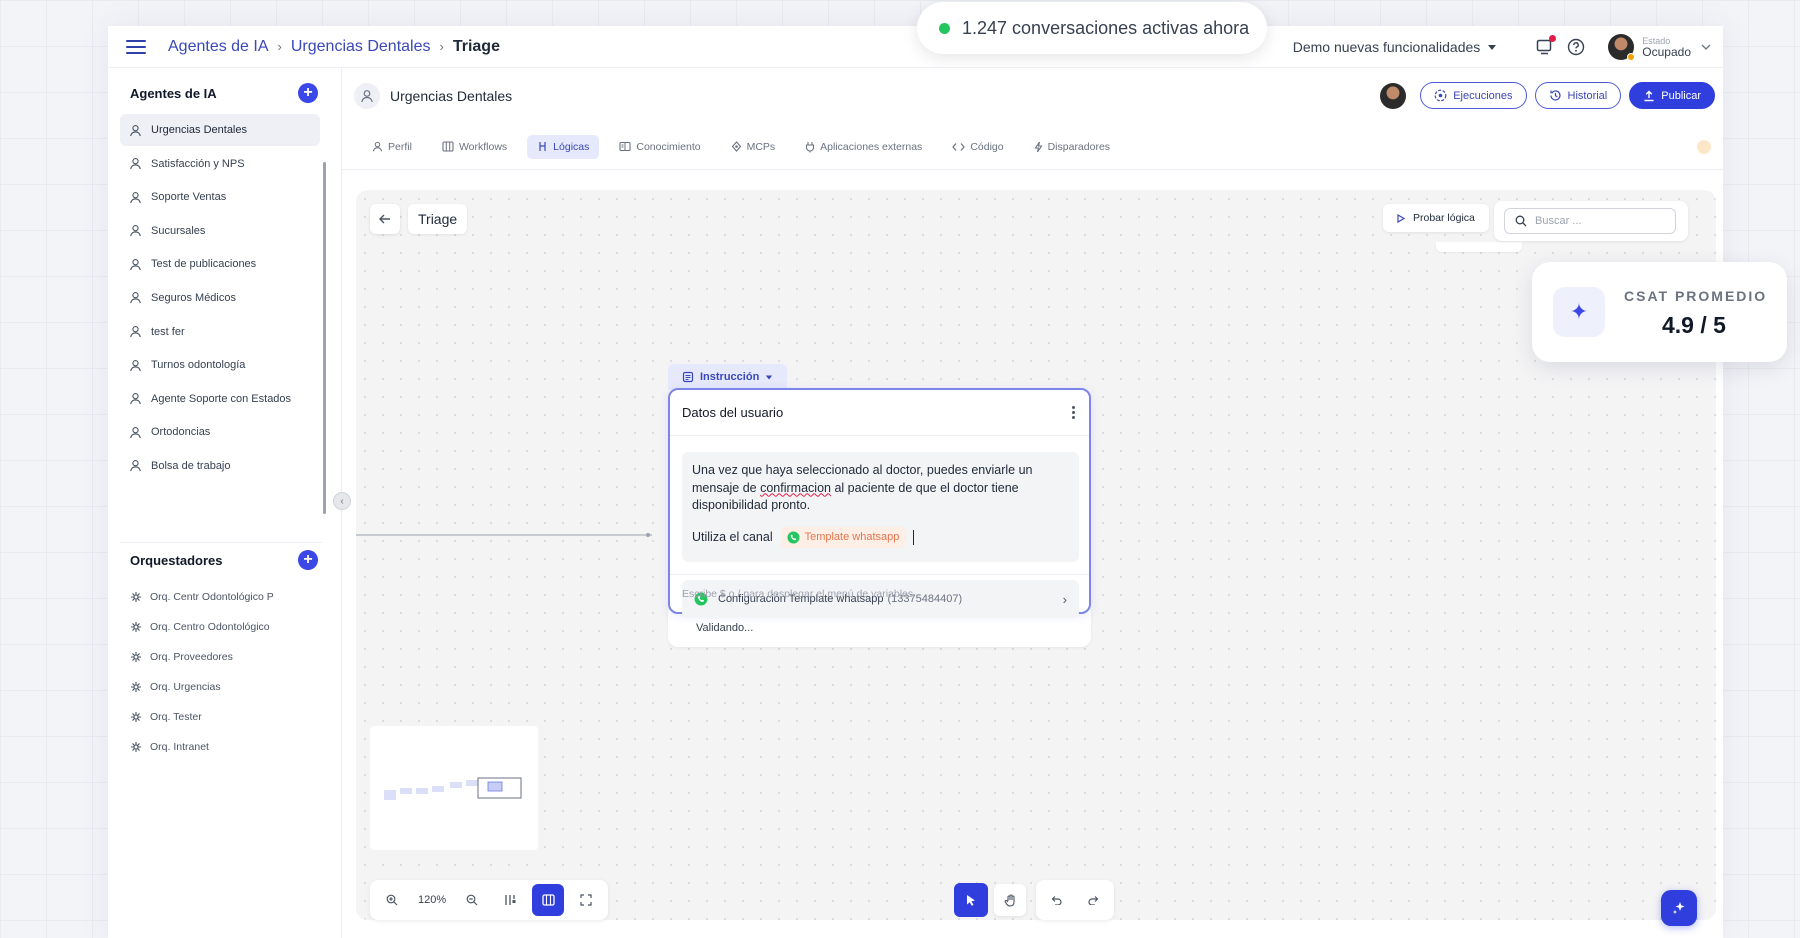 The height and width of the screenshot is (938, 1800). I want to click on historial-label: Historial, so click(1587, 95).